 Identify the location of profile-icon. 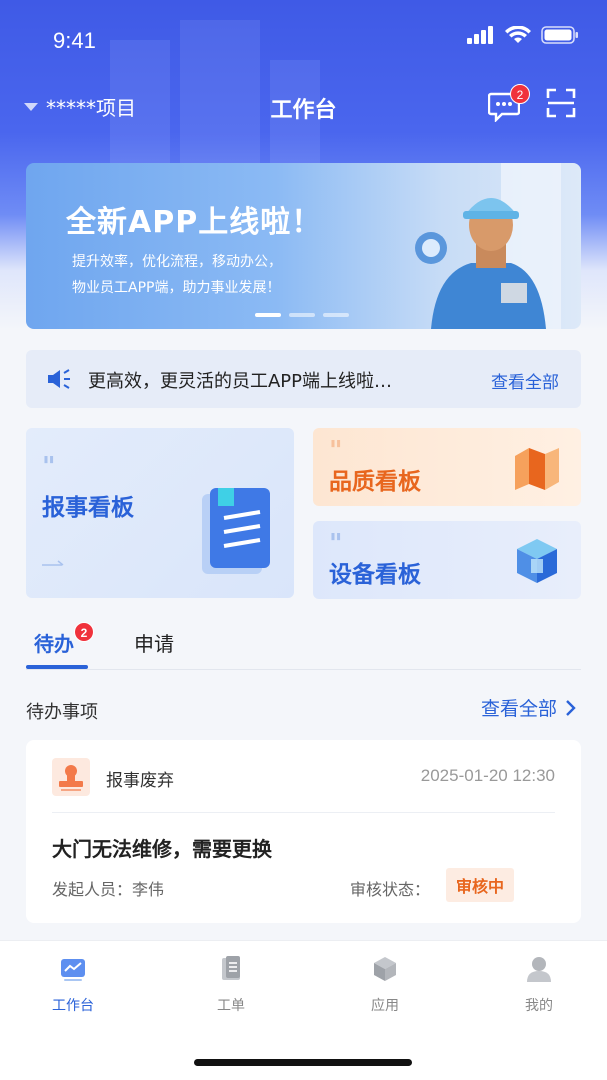
(539, 969).